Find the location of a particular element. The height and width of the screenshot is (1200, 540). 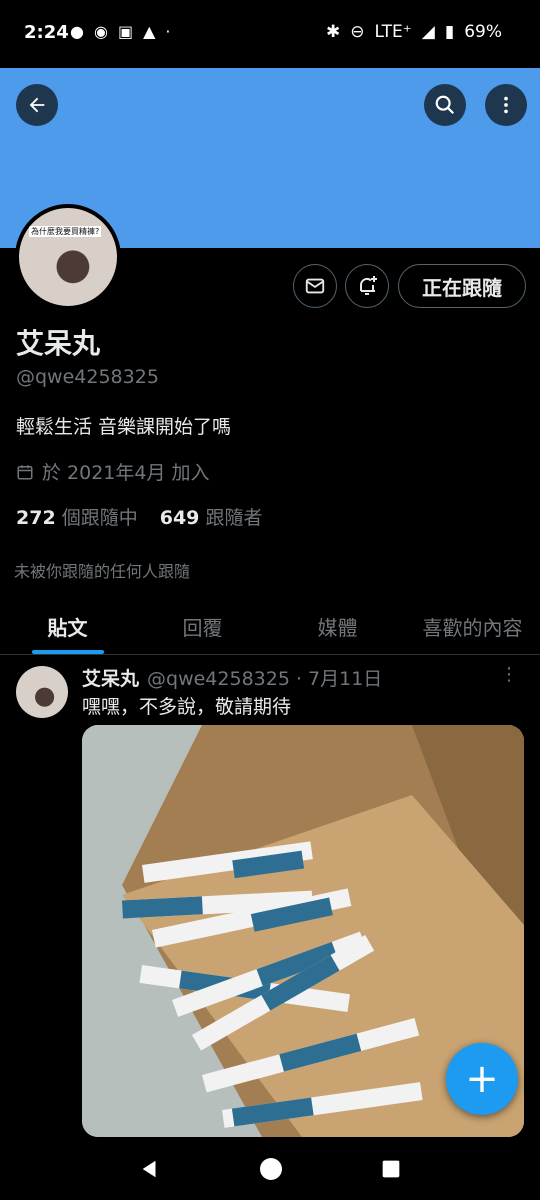

following-count: 272 is located at coordinates (36, 518).